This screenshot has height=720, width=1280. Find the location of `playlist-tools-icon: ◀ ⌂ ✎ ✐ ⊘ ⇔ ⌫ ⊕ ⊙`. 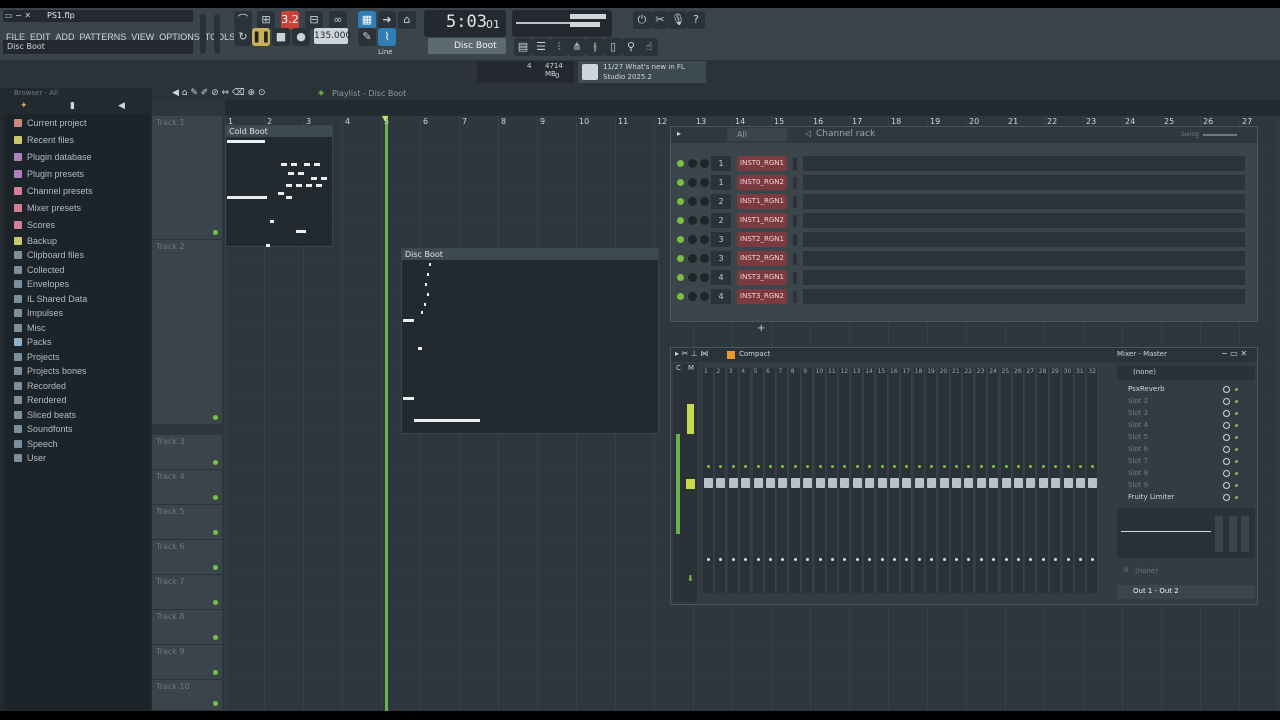

playlist-tools-icon: ◀ ⌂ ✎ ✐ ⊘ ⇔ ⌫ ⊕ ⊙ is located at coordinates (219, 93).